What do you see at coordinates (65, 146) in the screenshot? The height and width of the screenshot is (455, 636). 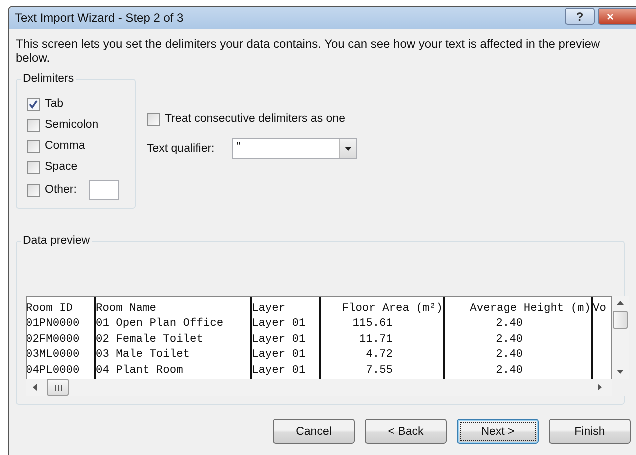 I see `checkbox-label: Comma` at bounding box center [65, 146].